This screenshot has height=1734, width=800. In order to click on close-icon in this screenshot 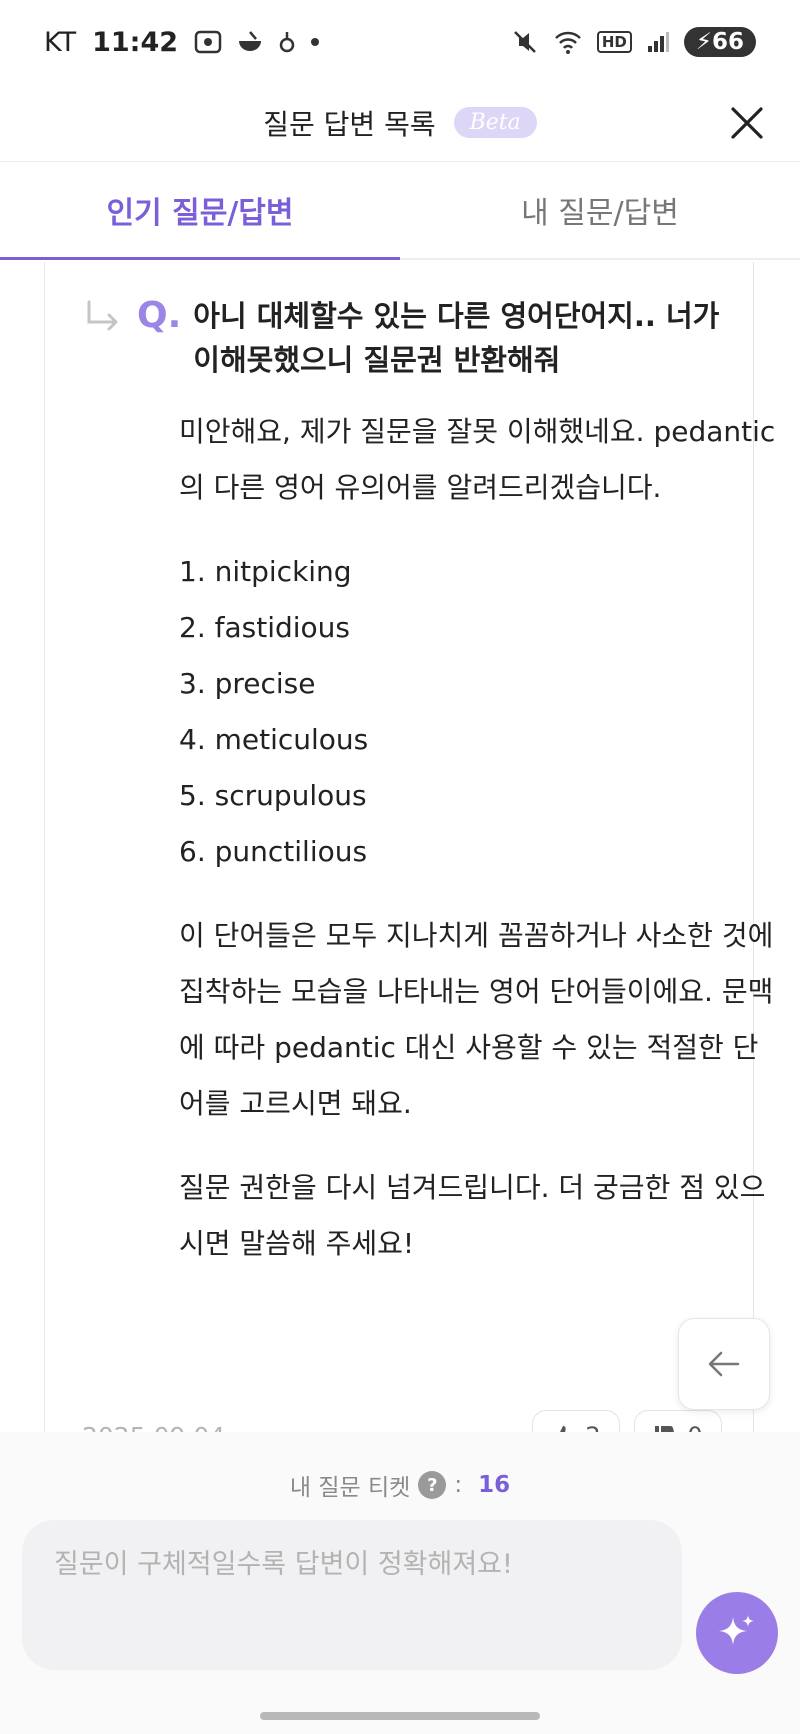, I will do `click(747, 123)`.